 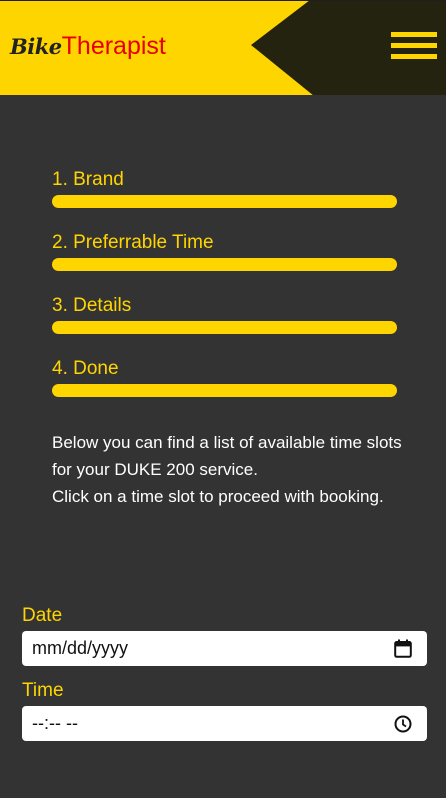 I want to click on time-label: Time, so click(x=43, y=690).